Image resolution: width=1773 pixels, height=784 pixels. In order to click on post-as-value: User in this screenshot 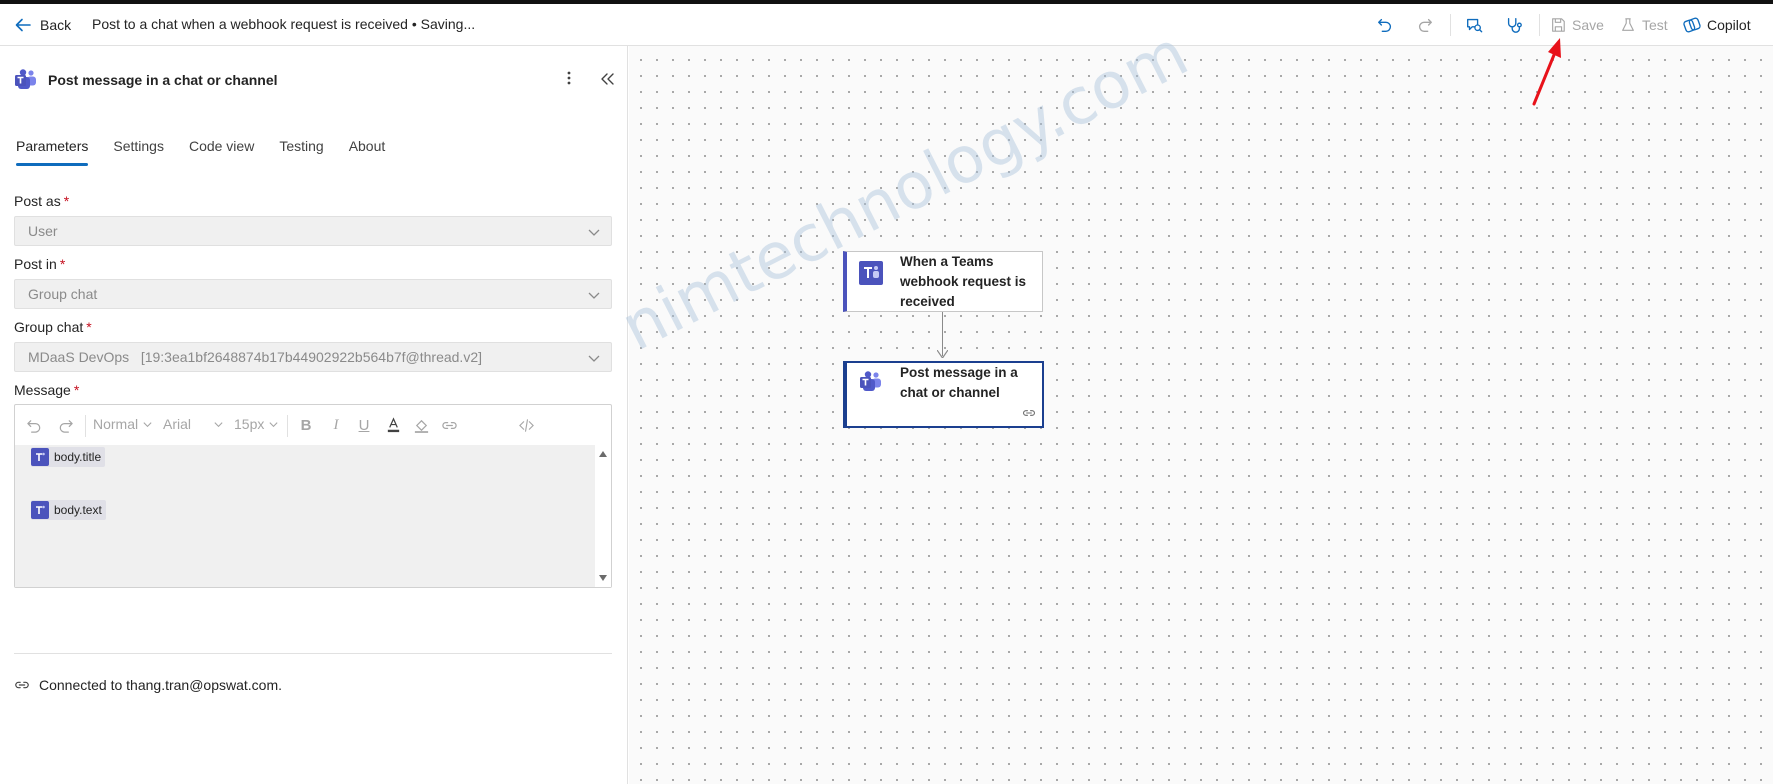, I will do `click(43, 231)`.